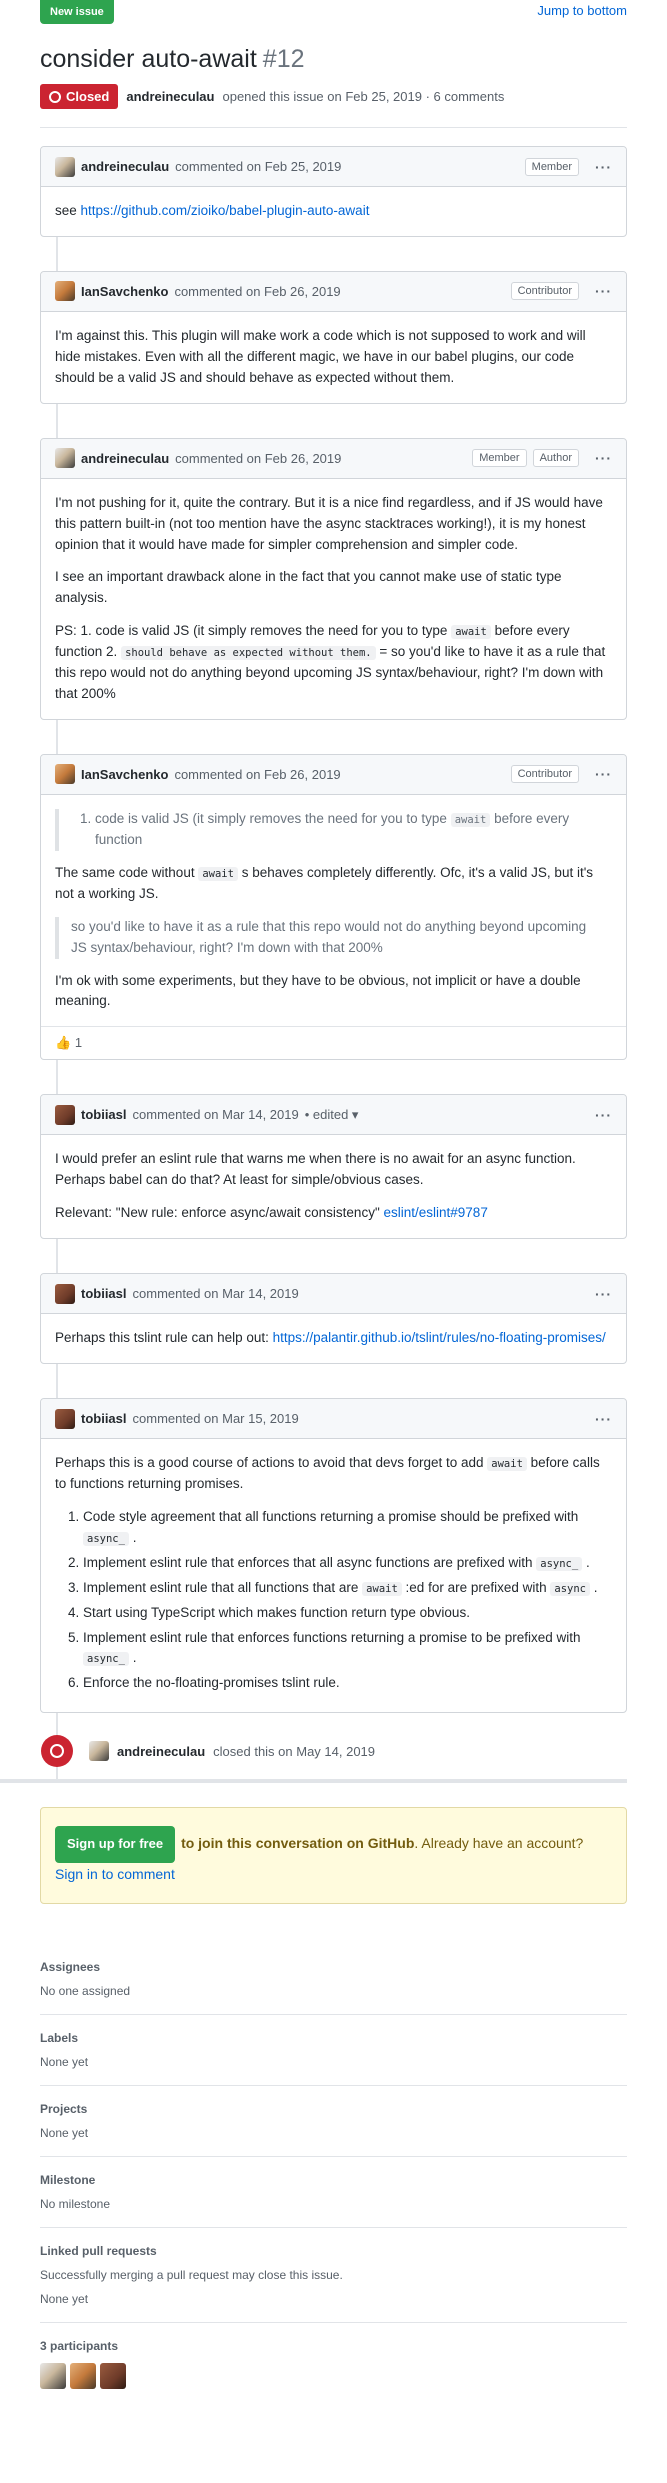 The height and width of the screenshot is (2483, 667). I want to click on closed-by-user: andreineculau, so click(161, 1751).